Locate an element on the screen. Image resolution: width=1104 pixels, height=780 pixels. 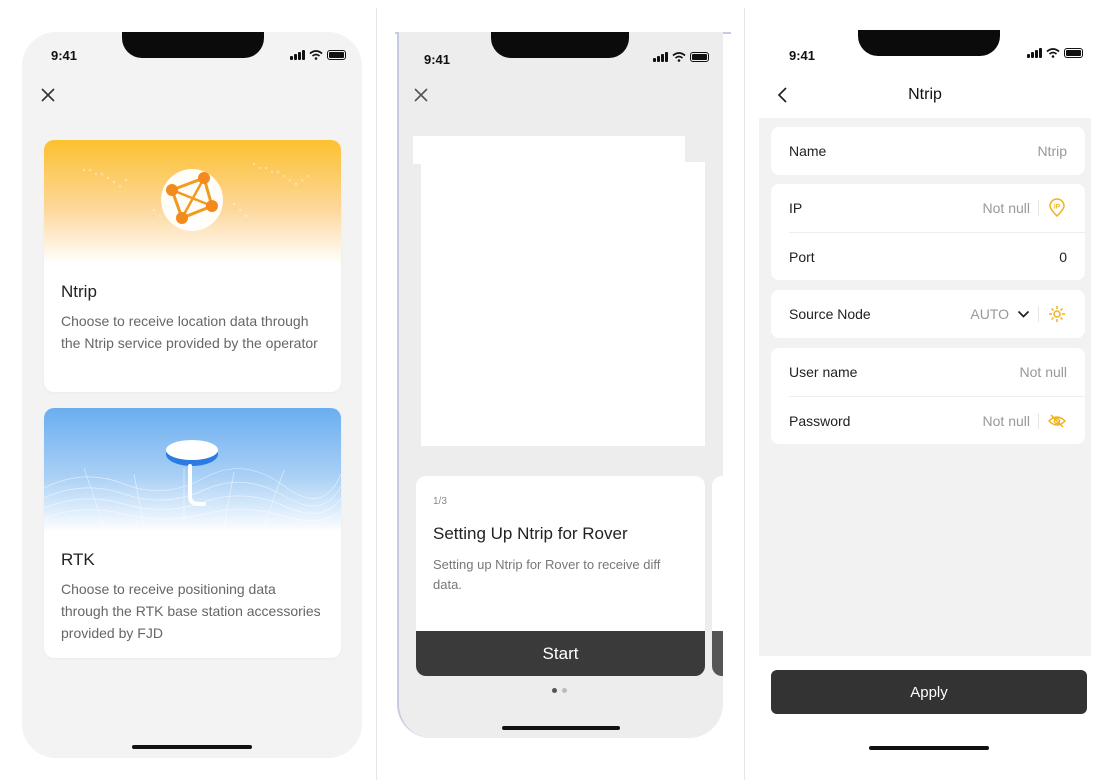
globe-network-icon is located at coordinates (192, 200).